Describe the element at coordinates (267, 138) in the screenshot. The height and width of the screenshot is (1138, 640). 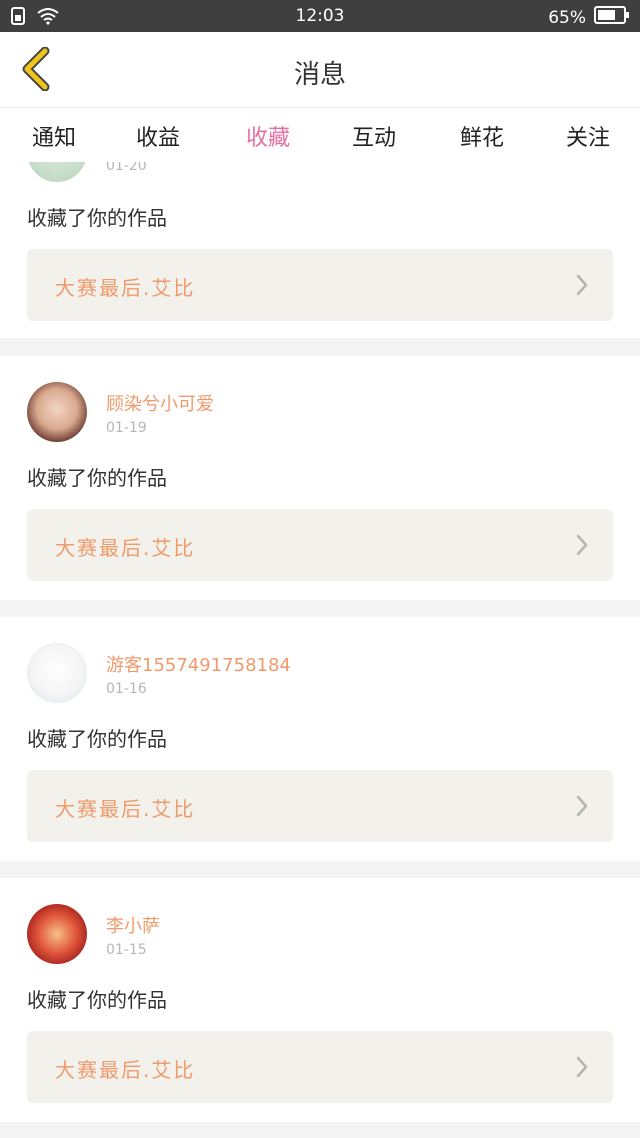
I see `tab-label: 收藏` at that location.